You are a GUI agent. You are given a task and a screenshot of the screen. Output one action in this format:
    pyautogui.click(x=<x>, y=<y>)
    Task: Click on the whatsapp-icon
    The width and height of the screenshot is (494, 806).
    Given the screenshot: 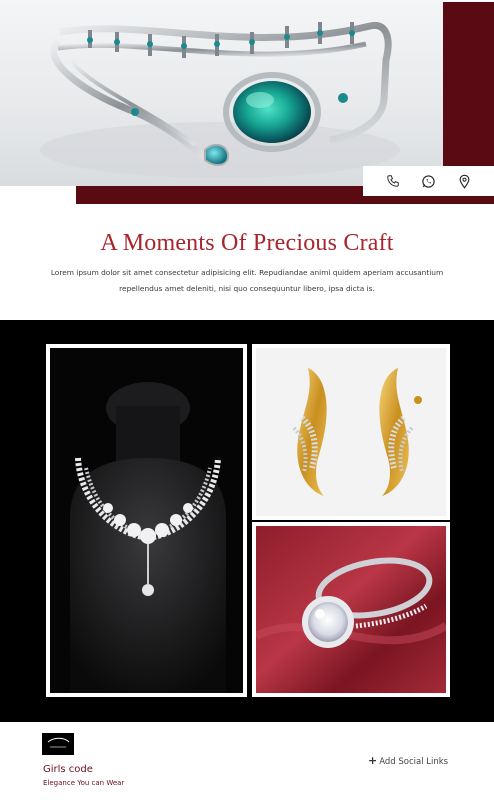 What is the action you would take?
    pyautogui.click(x=428, y=181)
    